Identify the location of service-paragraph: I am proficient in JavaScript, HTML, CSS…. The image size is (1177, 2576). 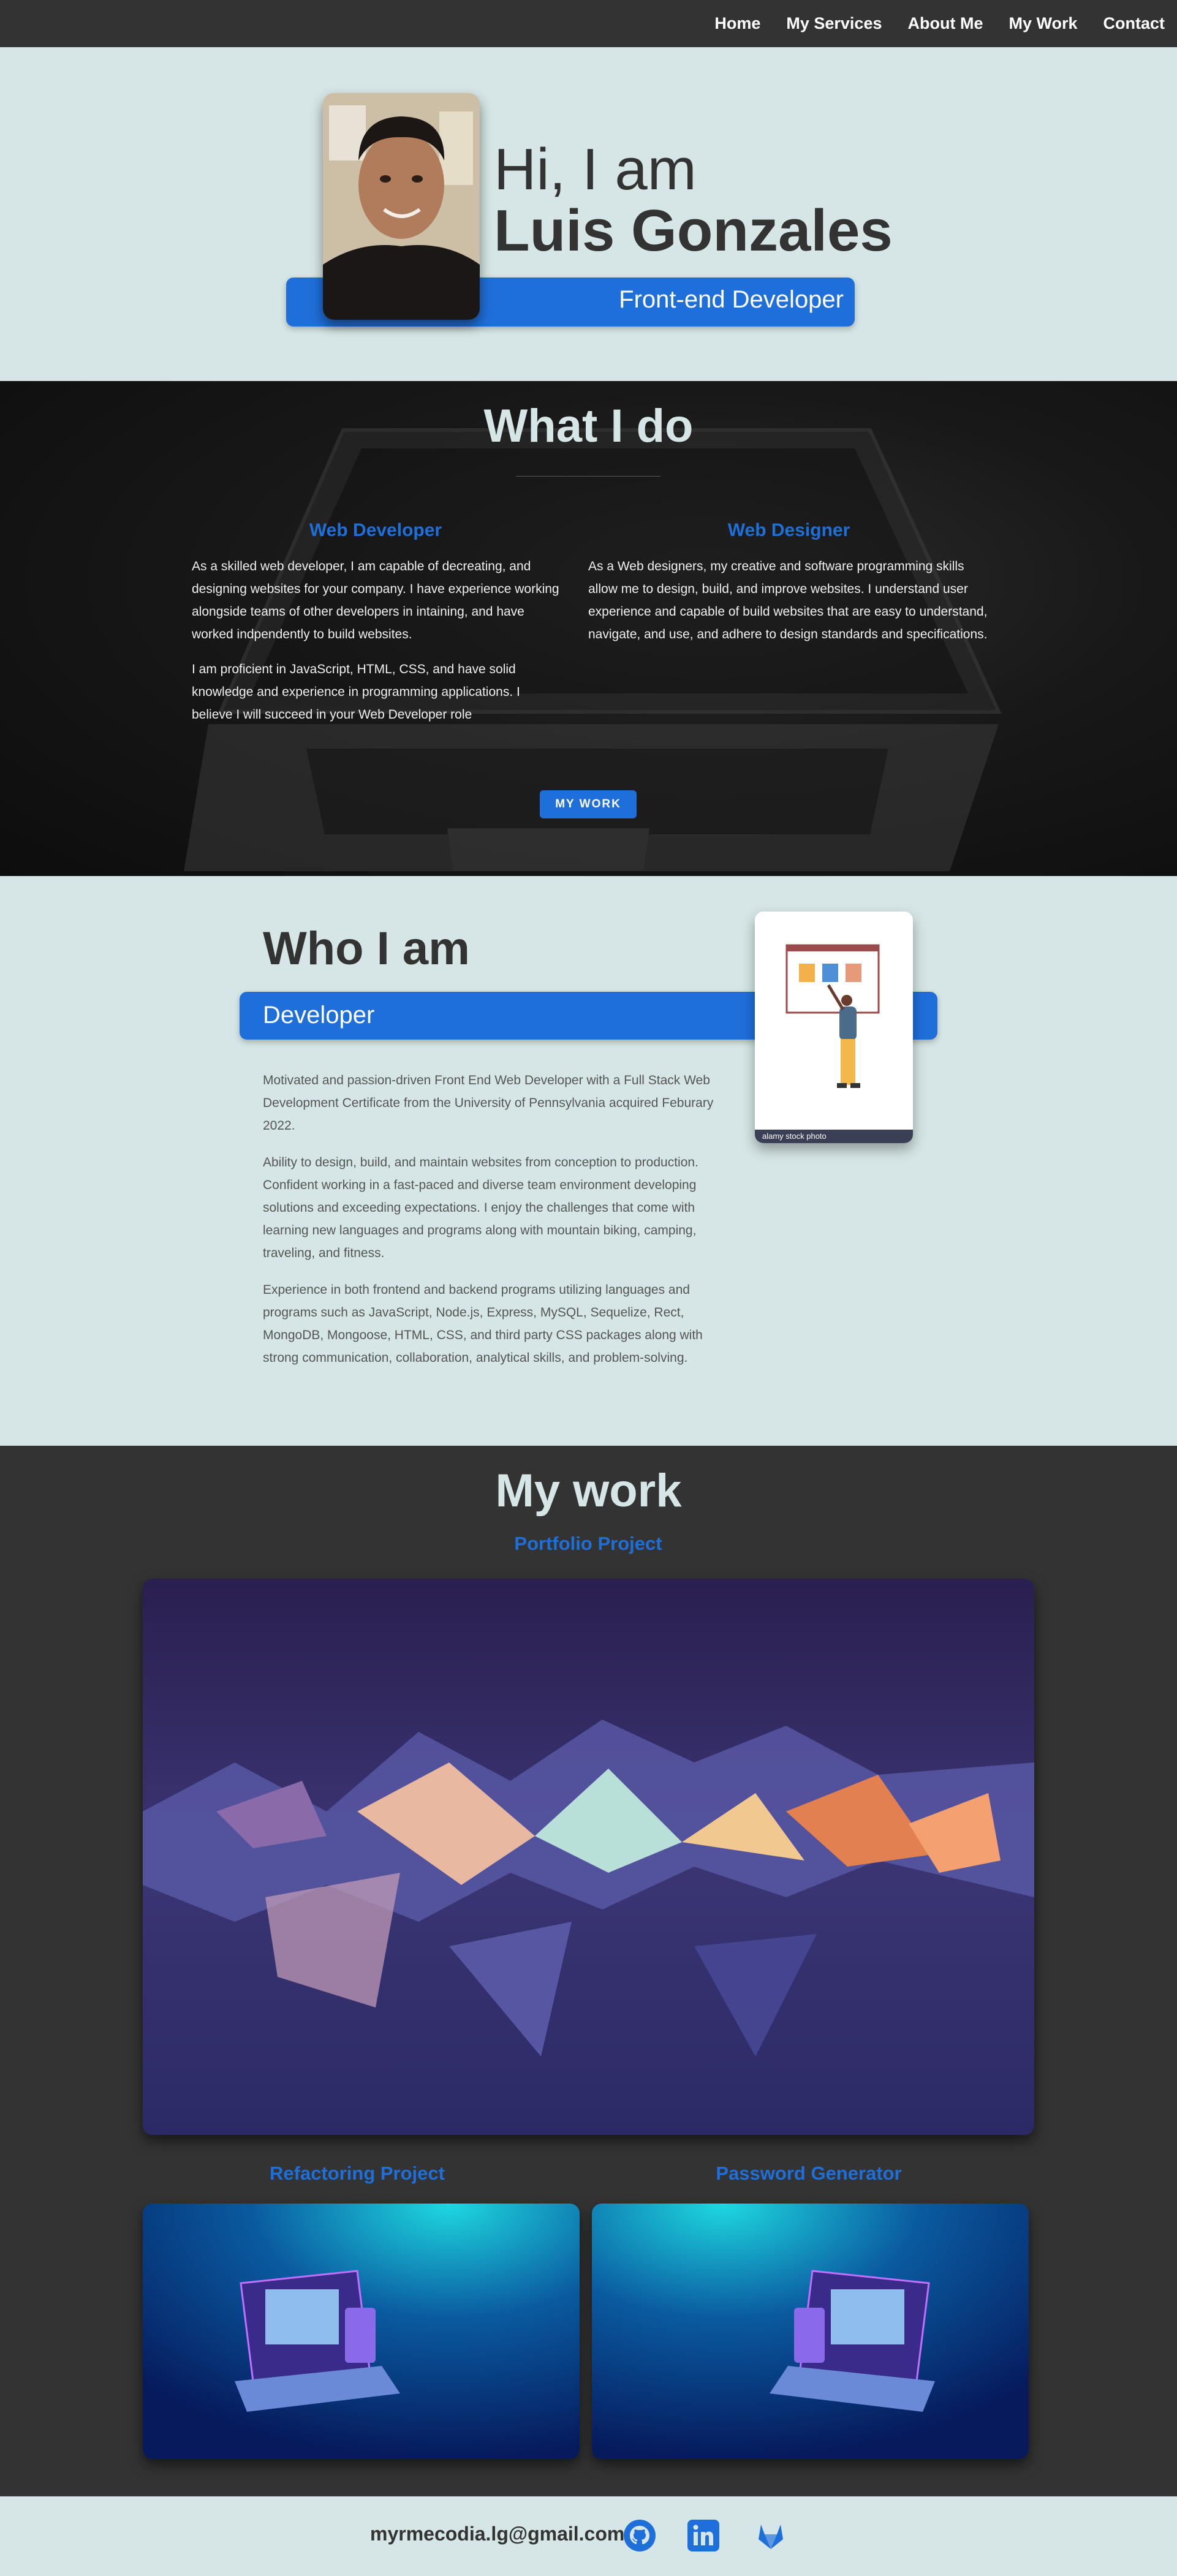
(356, 692).